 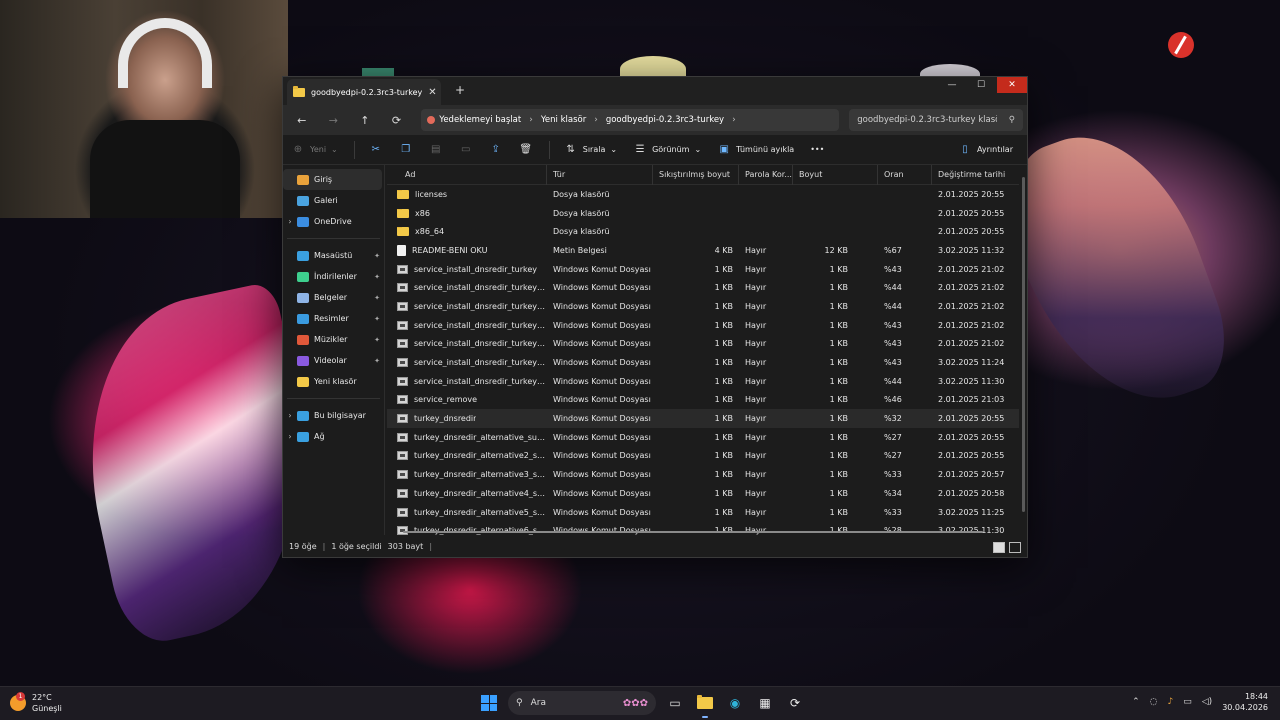 What do you see at coordinates (1015, 547) in the screenshot?
I see `tiles-view-button` at bounding box center [1015, 547].